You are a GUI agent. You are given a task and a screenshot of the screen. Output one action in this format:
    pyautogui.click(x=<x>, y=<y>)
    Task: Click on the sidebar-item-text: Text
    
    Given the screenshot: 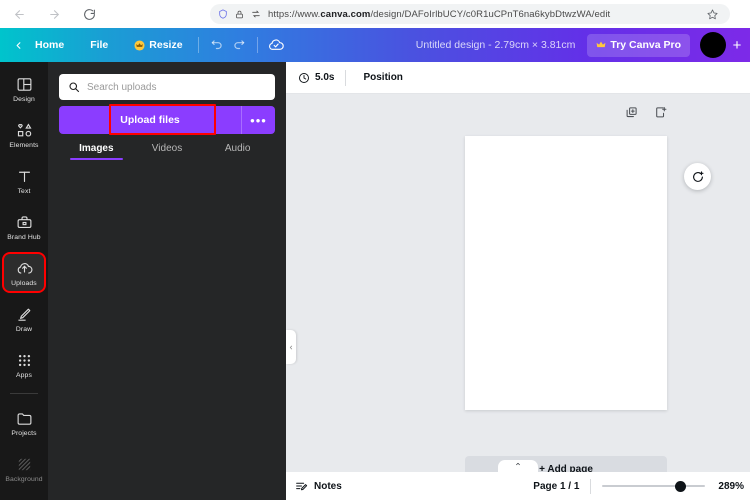 What is the action you would take?
    pyautogui.click(x=24, y=180)
    